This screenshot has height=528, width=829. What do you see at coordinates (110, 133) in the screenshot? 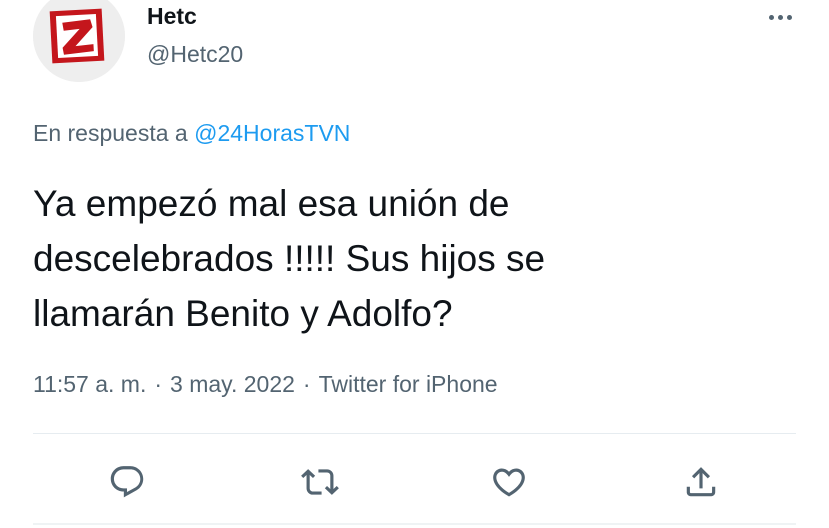
I see `reply-prefix: En respuesta a` at bounding box center [110, 133].